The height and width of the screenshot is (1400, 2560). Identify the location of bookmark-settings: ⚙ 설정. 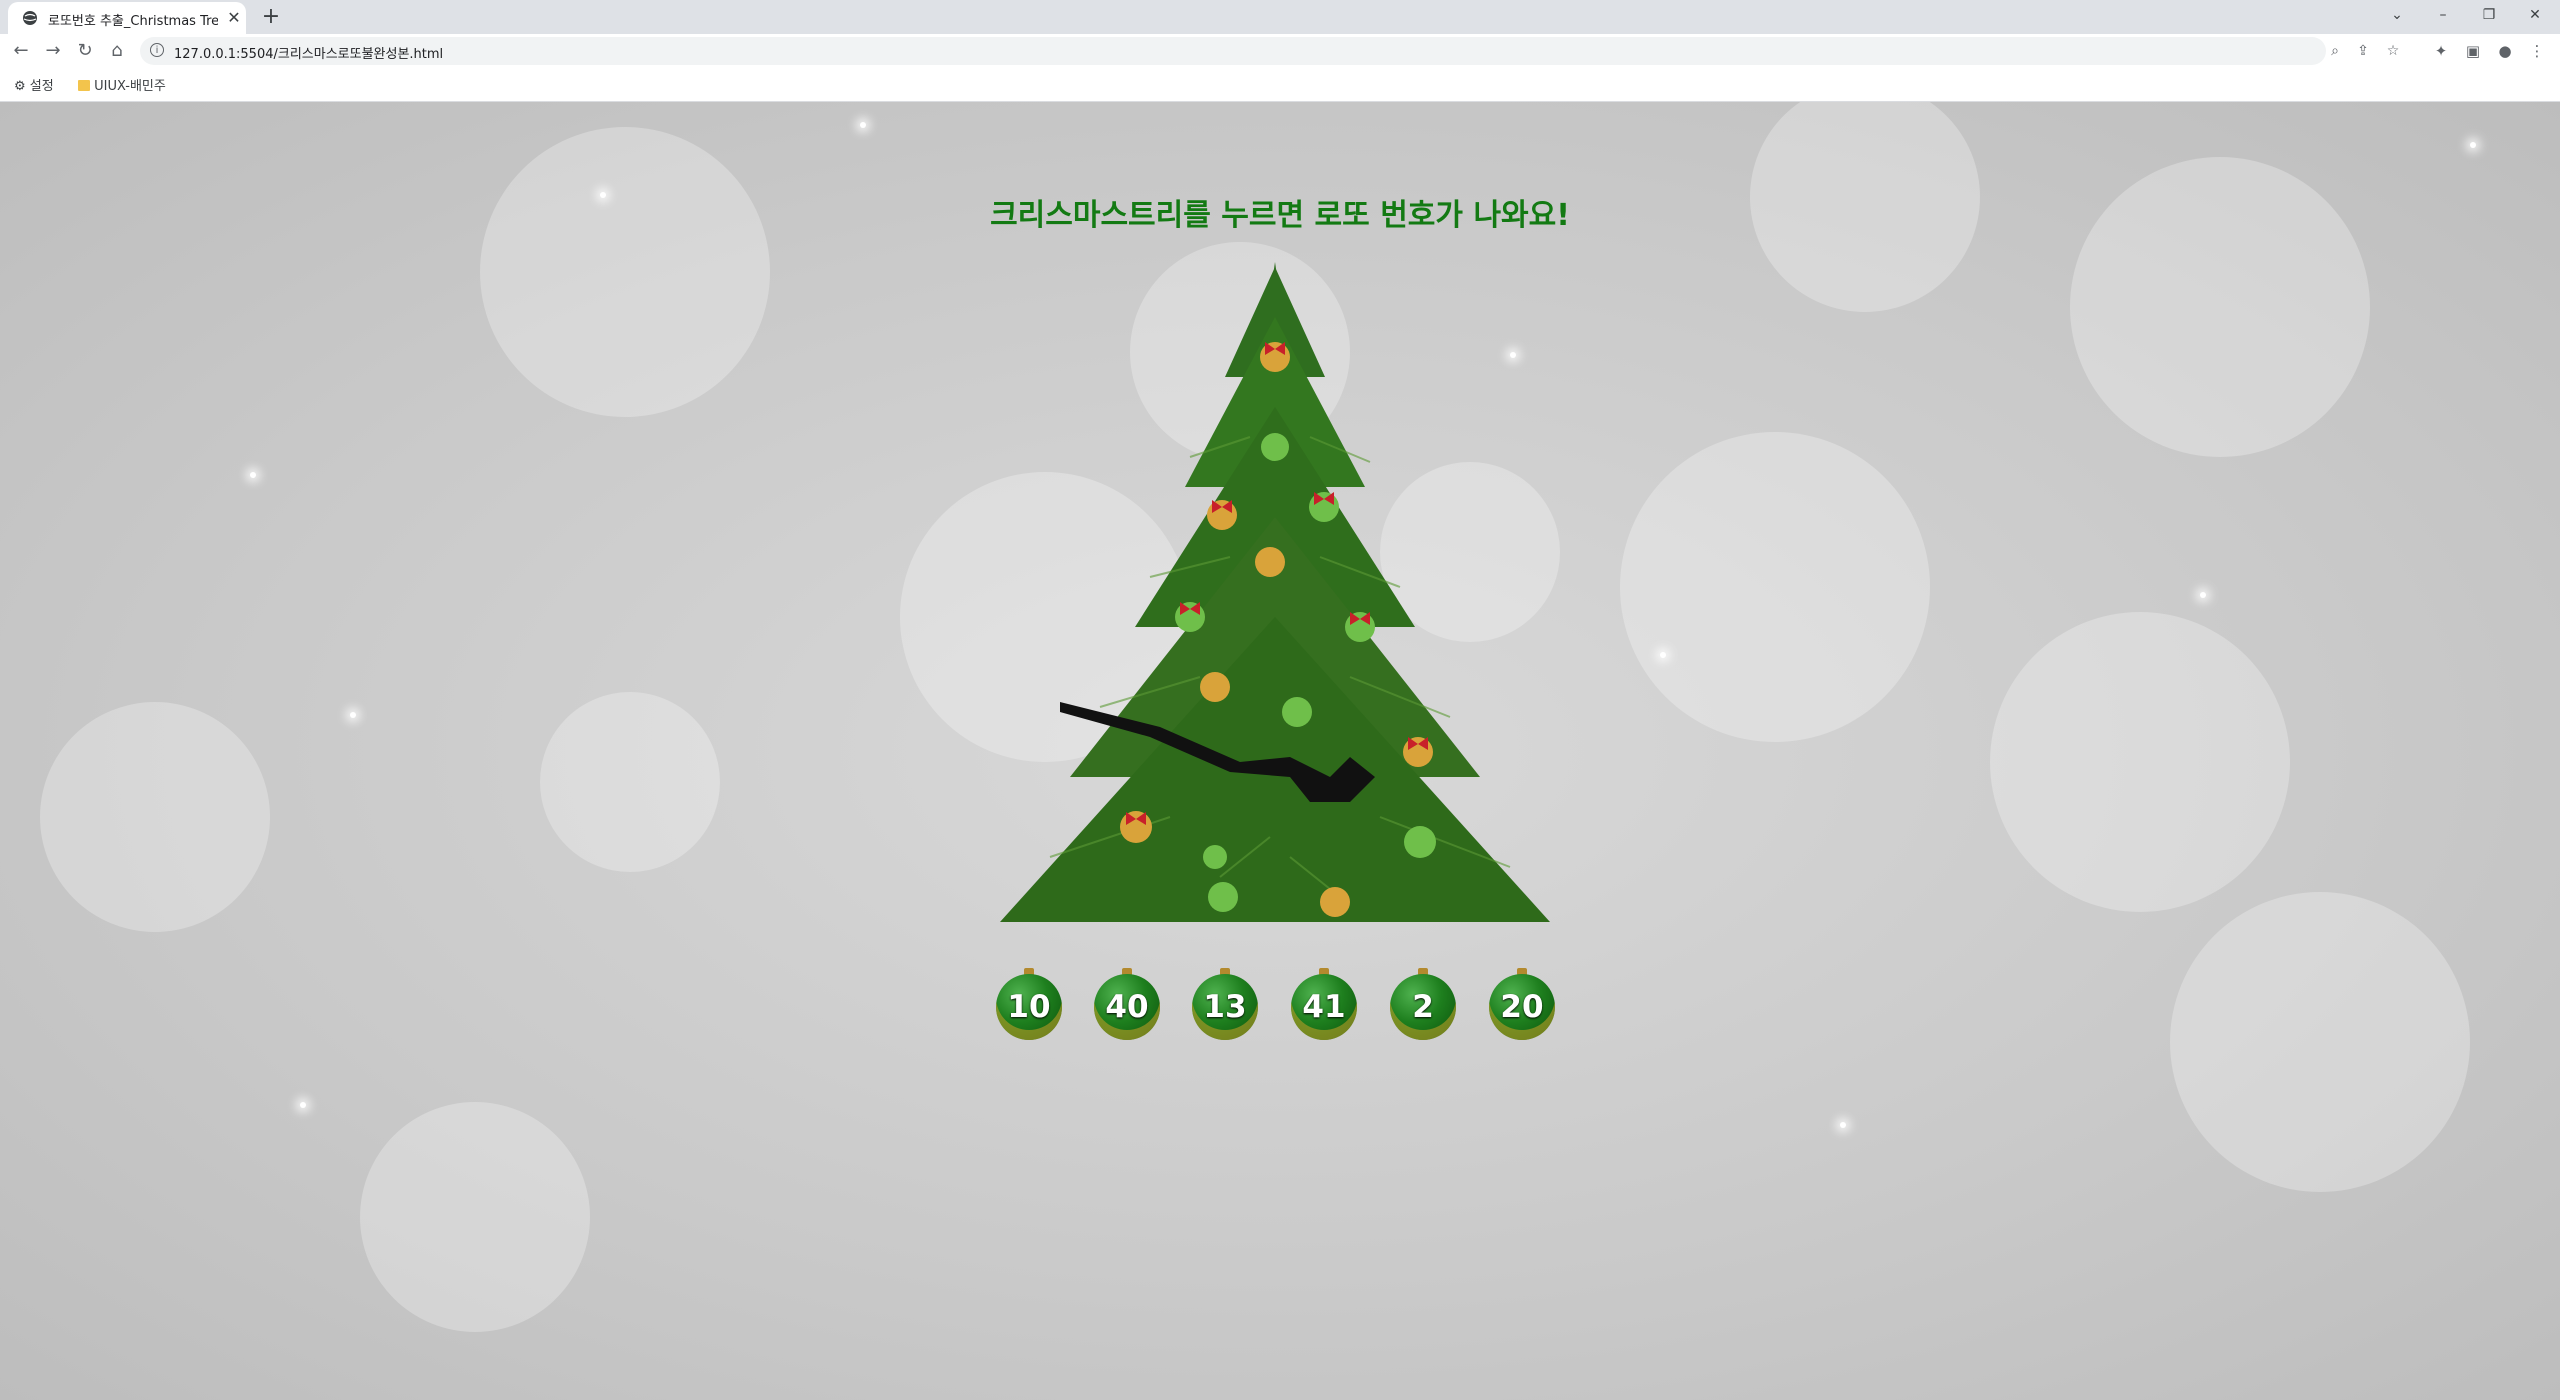
(34, 84).